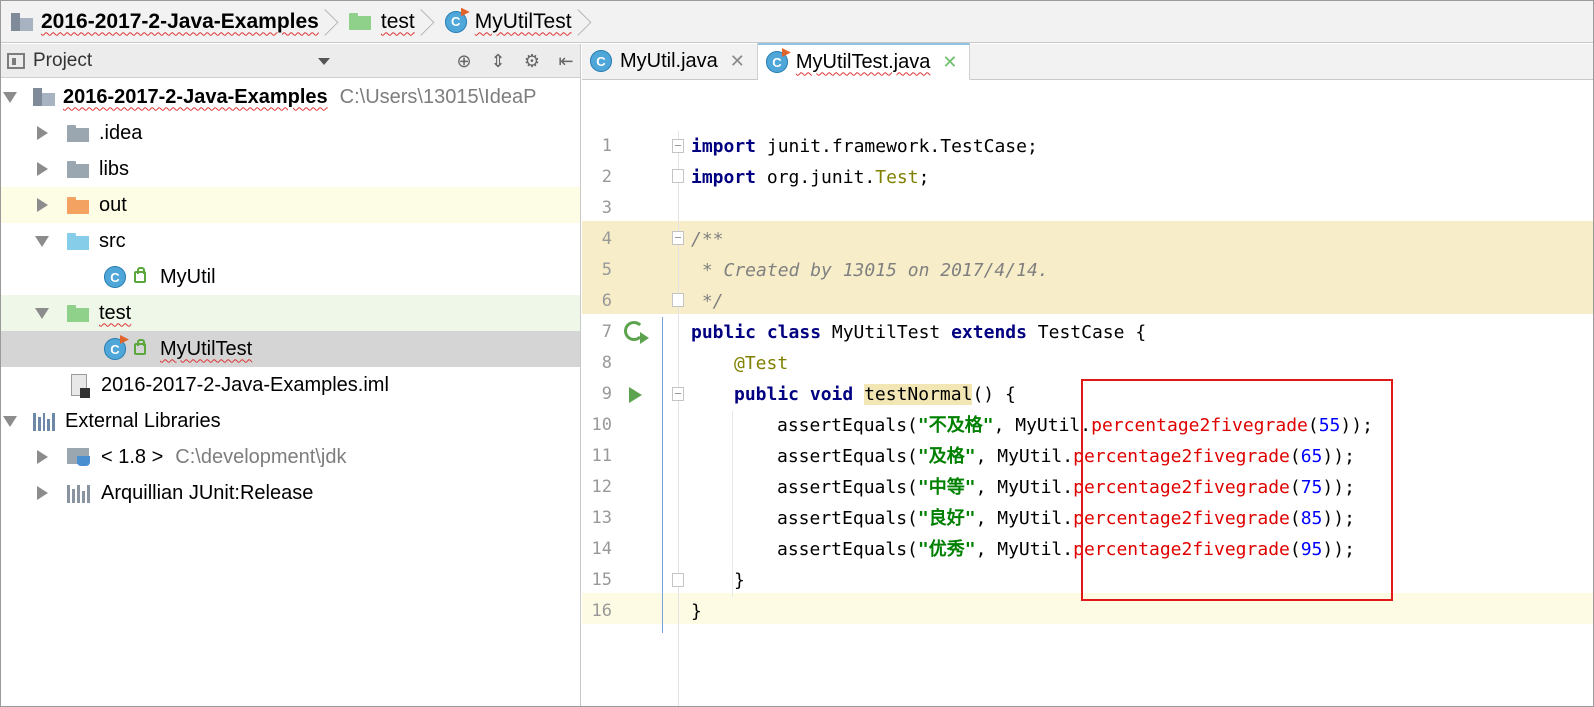 The width and height of the screenshot is (1594, 707). What do you see at coordinates (290, 169) in the screenshot?
I see `tree-item-libs: libs` at bounding box center [290, 169].